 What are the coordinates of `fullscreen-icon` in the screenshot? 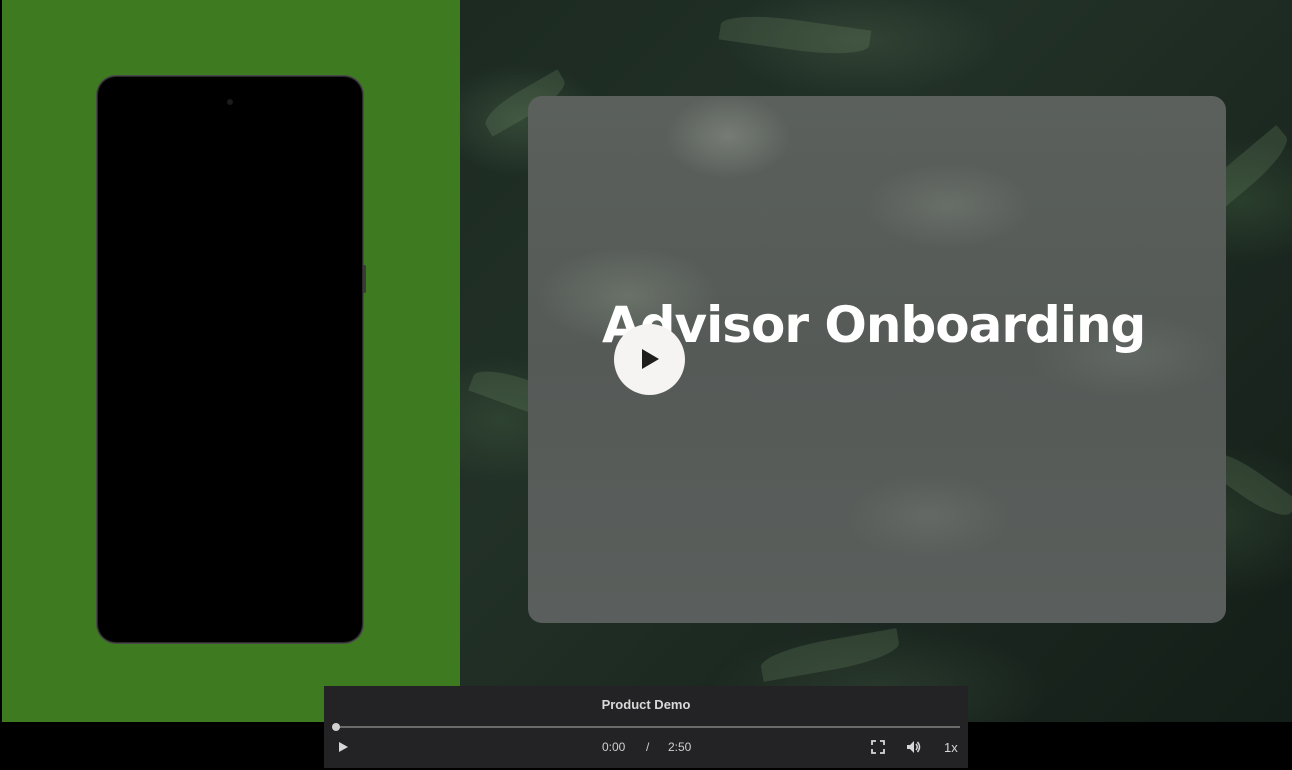 It's located at (878, 747).